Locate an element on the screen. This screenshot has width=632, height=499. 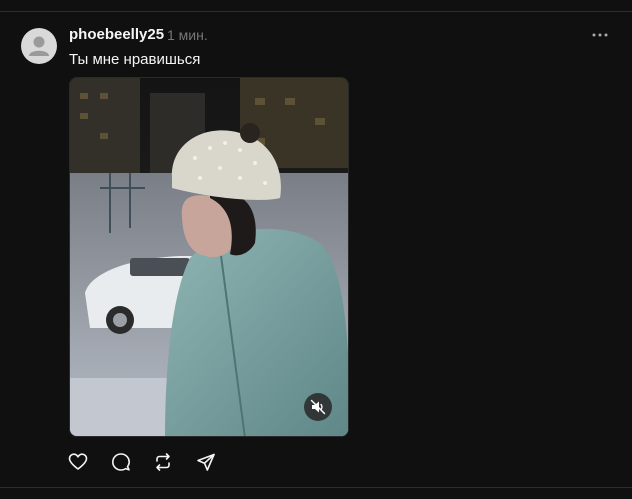
user-silhouette-icon is located at coordinates (39, 46).